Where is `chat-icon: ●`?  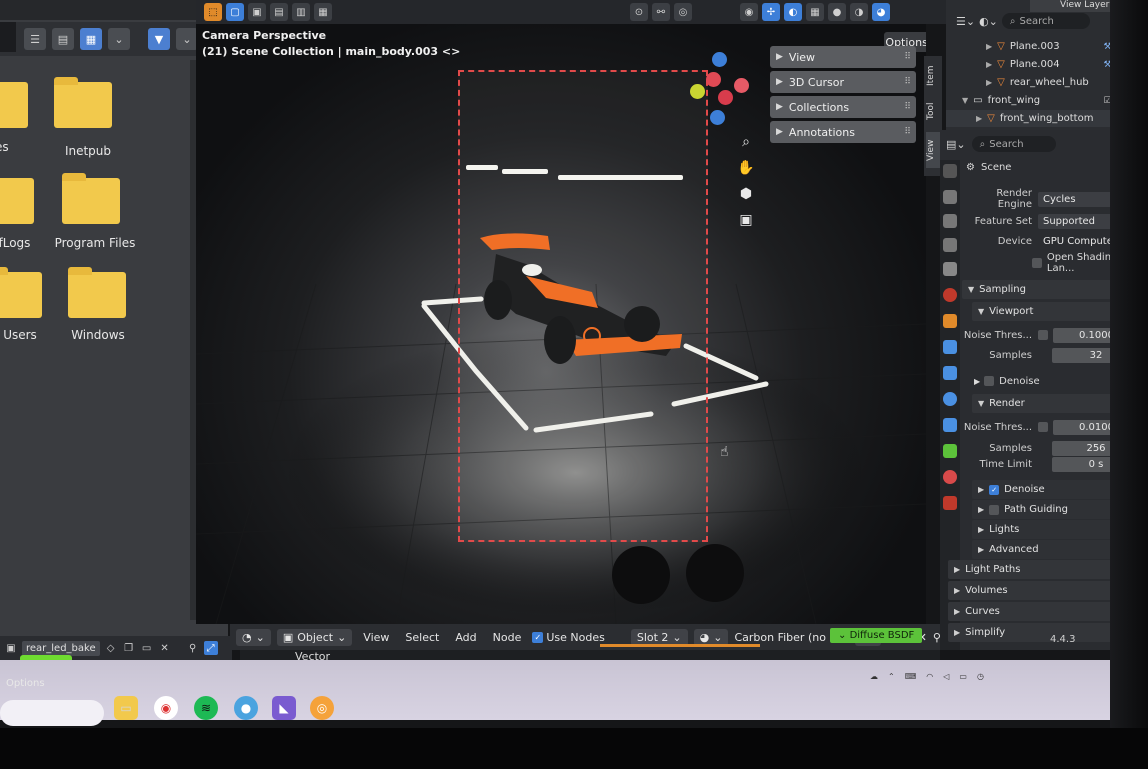
chat-icon: ● is located at coordinates (246, 708).